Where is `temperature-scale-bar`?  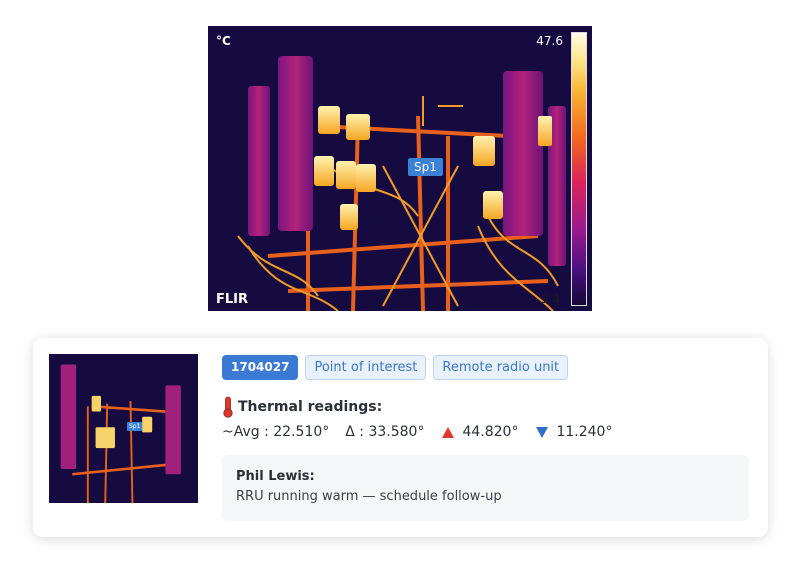 temperature-scale-bar is located at coordinates (579, 169).